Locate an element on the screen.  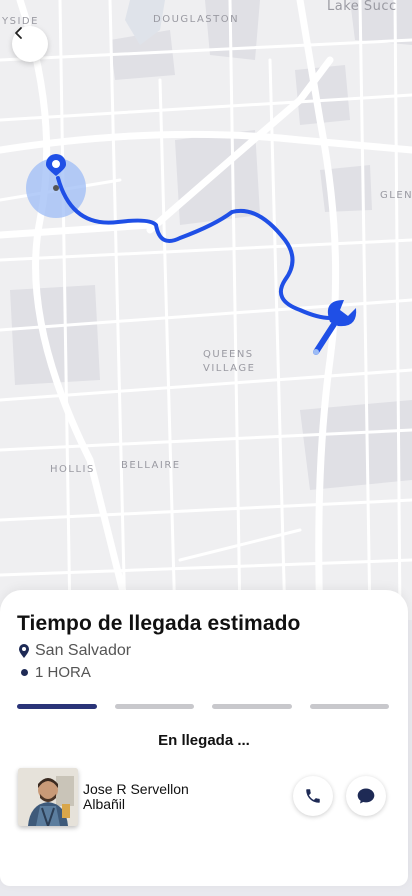
chat-bubble-icon is located at coordinates (366, 796).